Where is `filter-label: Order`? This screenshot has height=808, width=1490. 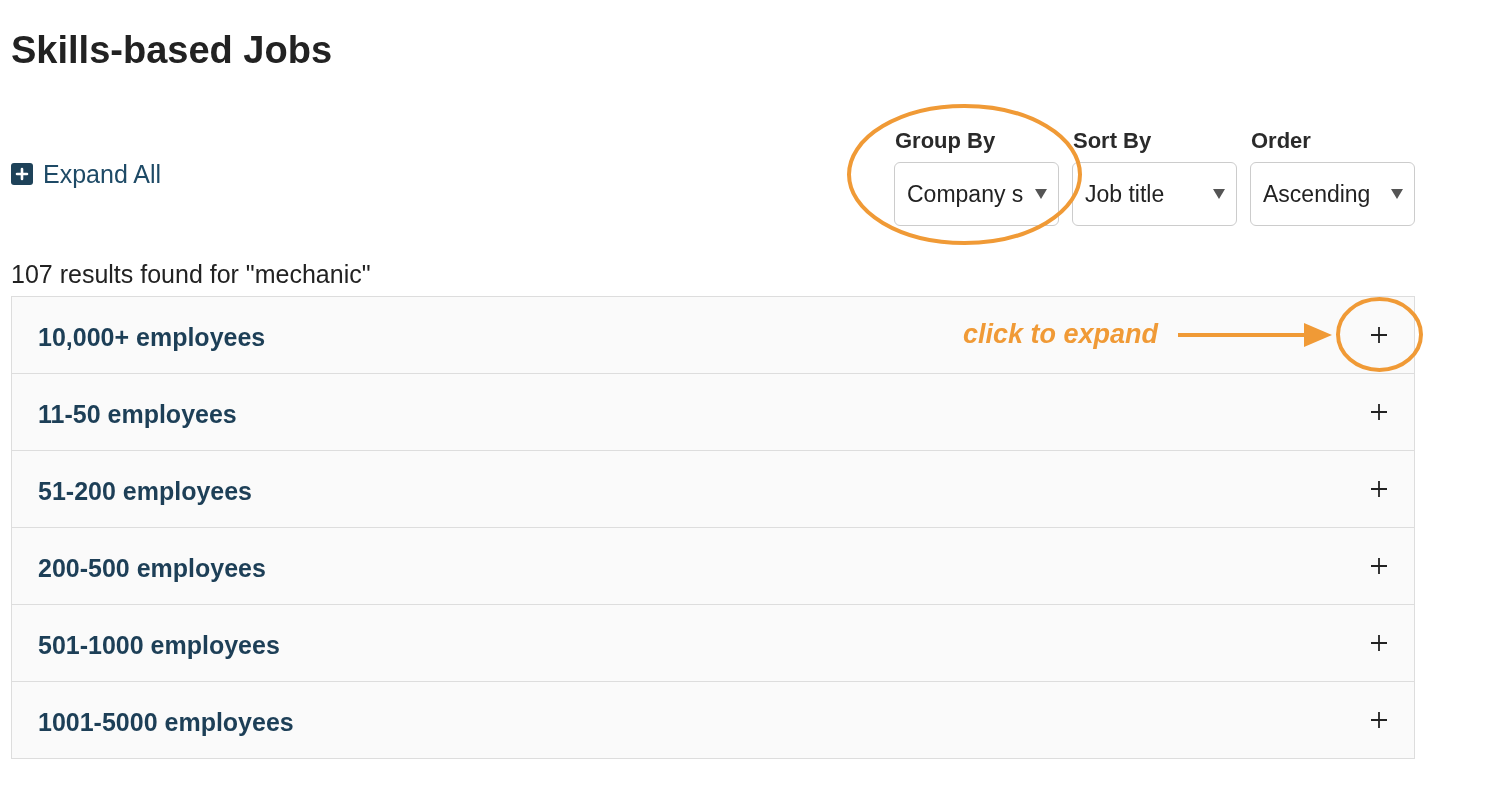 filter-label: Order is located at coordinates (1281, 141).